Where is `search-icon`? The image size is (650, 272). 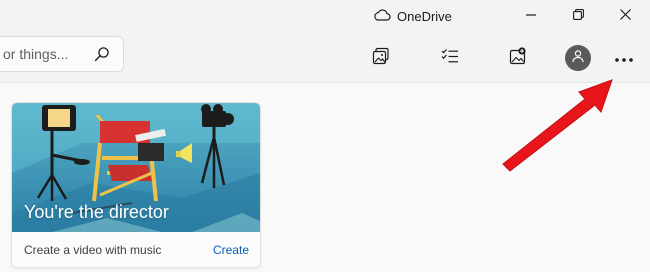 search-icon is located at coordinates (102, 56).